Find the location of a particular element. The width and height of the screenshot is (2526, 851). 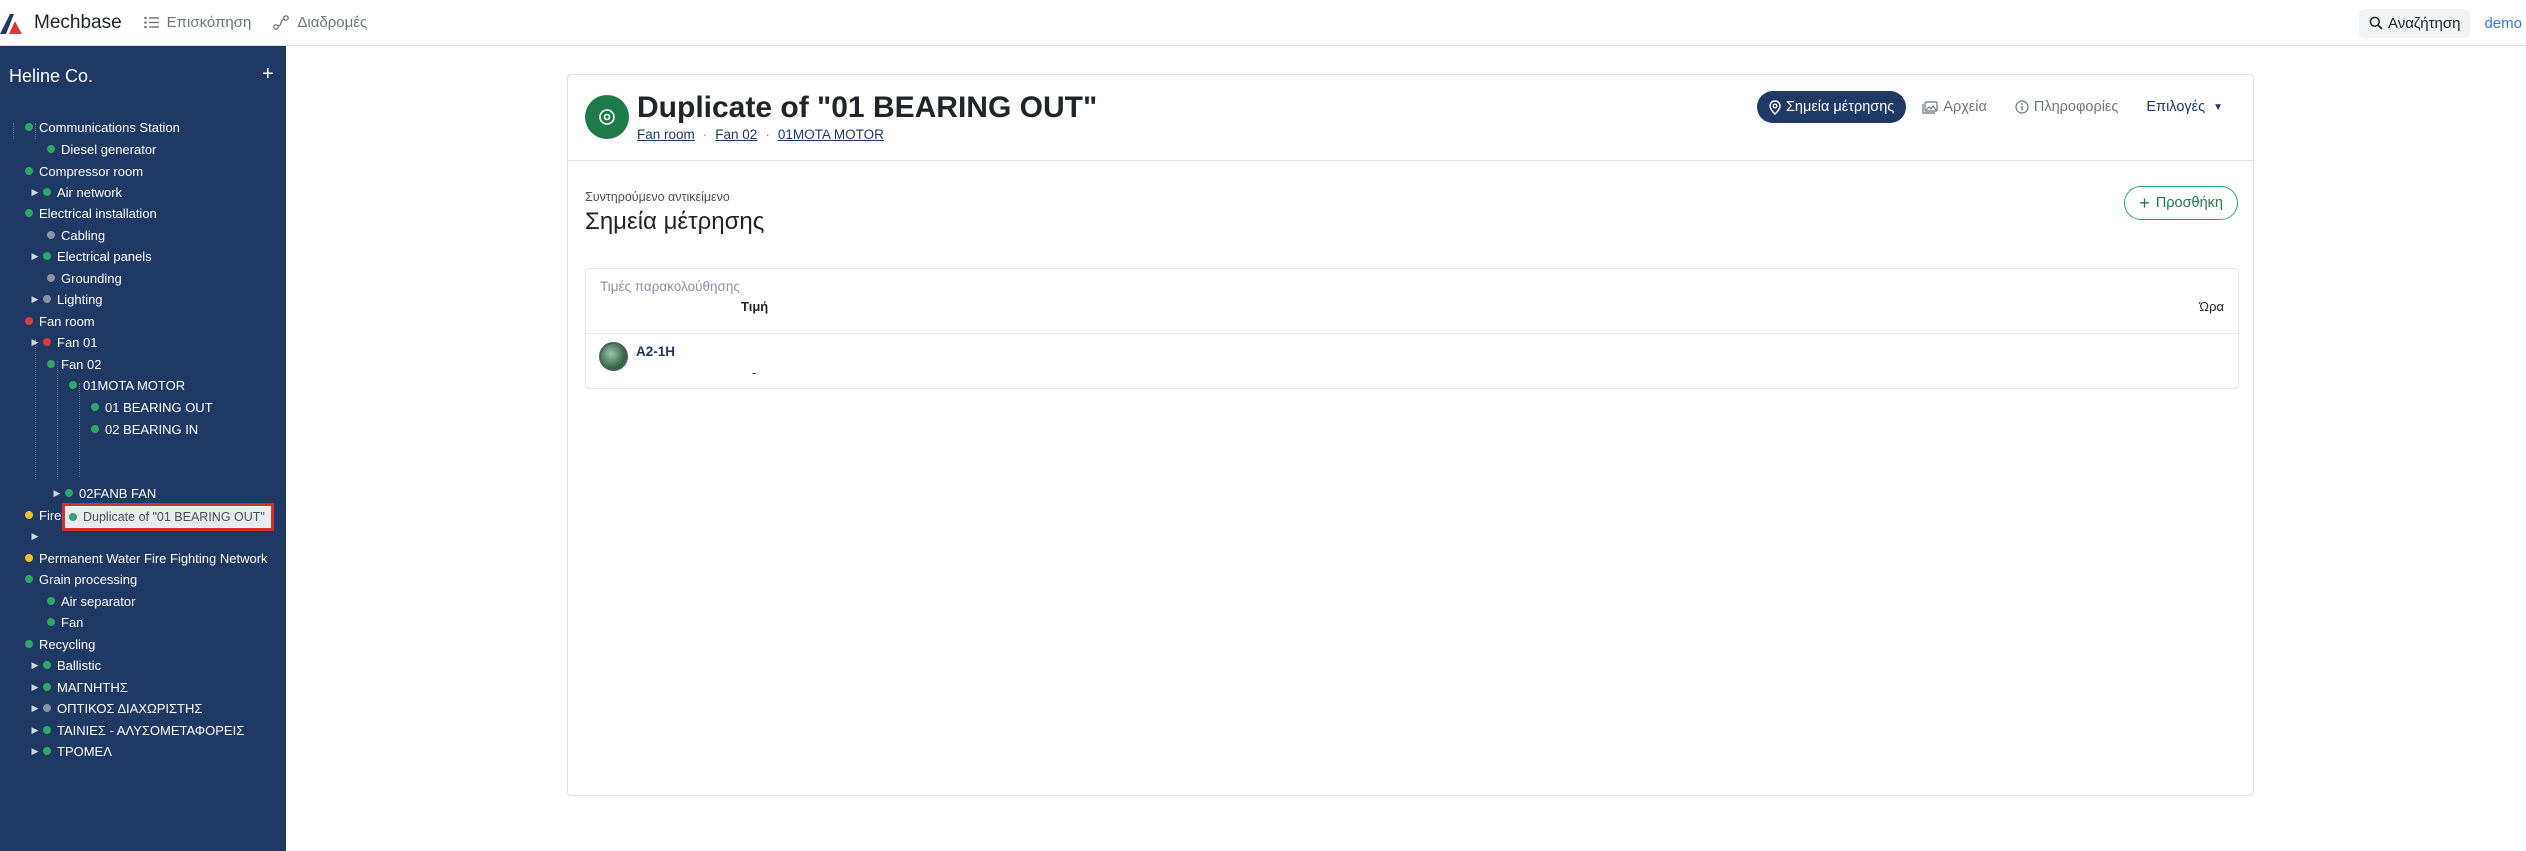

target-icon is located at coordinates (607, 117).